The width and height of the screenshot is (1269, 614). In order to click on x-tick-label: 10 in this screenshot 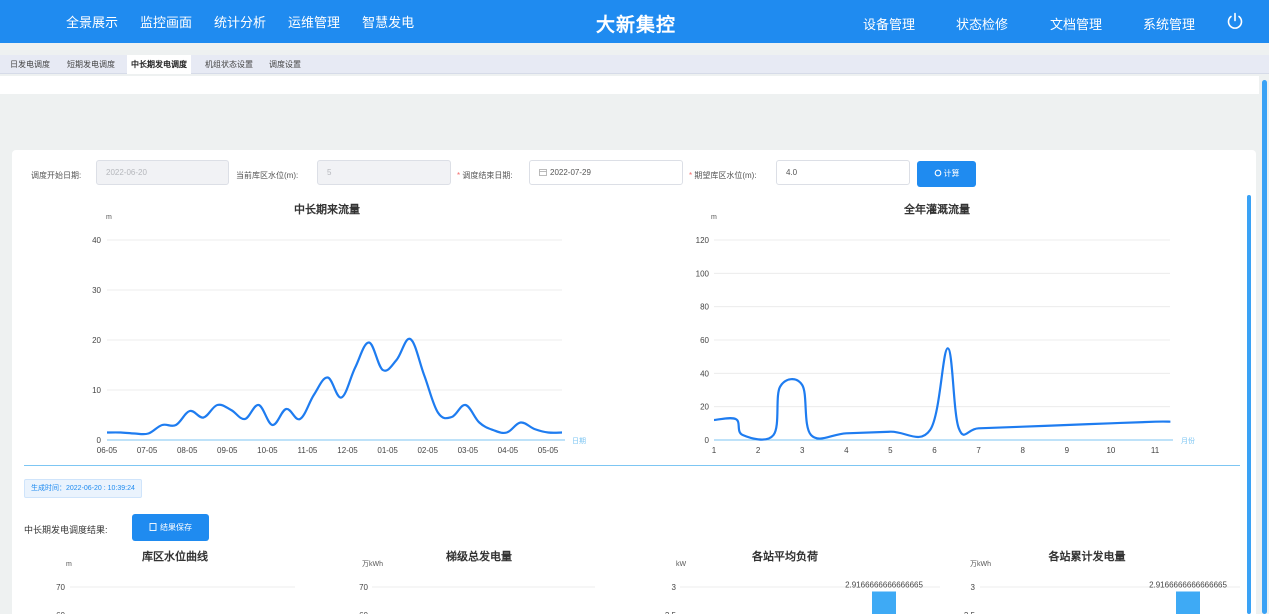, I will do `click(1110, 450)`.